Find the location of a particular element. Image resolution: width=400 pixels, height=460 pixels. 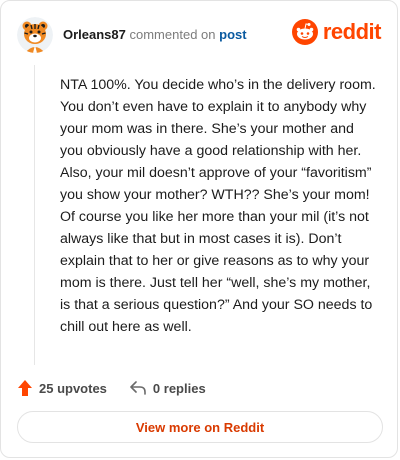

reply-button: 0 replies is located at coordinates (167, 388).